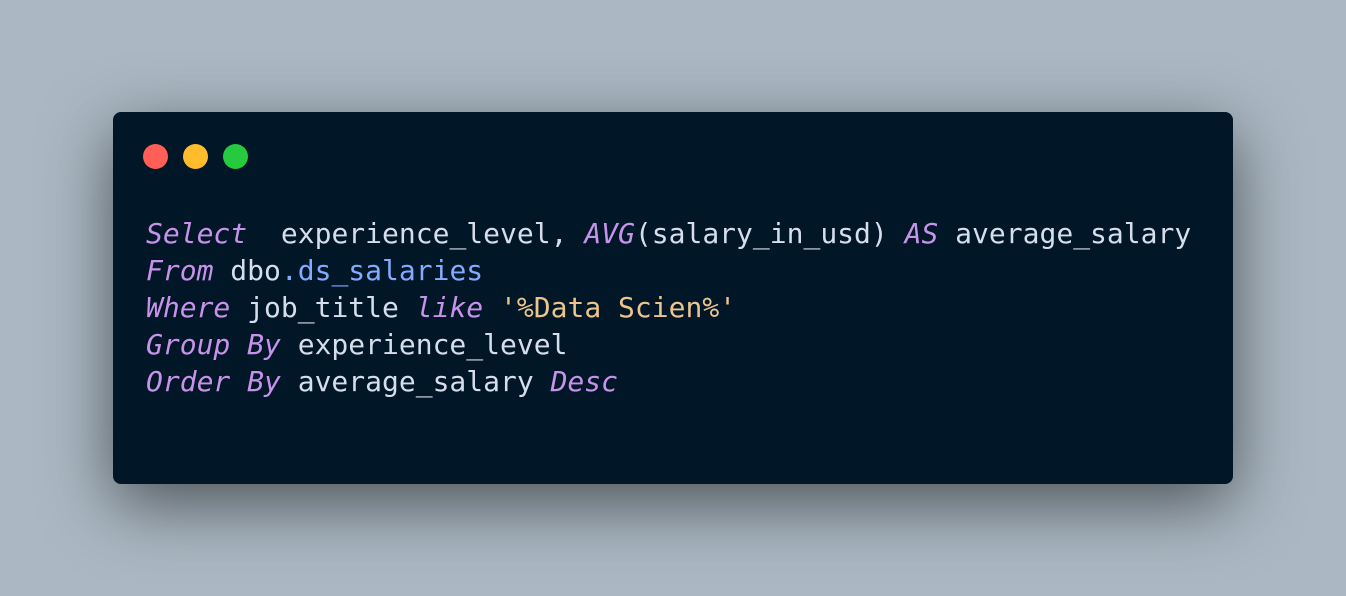  I want to click on minimize-dot-icon, so click(195, 156).